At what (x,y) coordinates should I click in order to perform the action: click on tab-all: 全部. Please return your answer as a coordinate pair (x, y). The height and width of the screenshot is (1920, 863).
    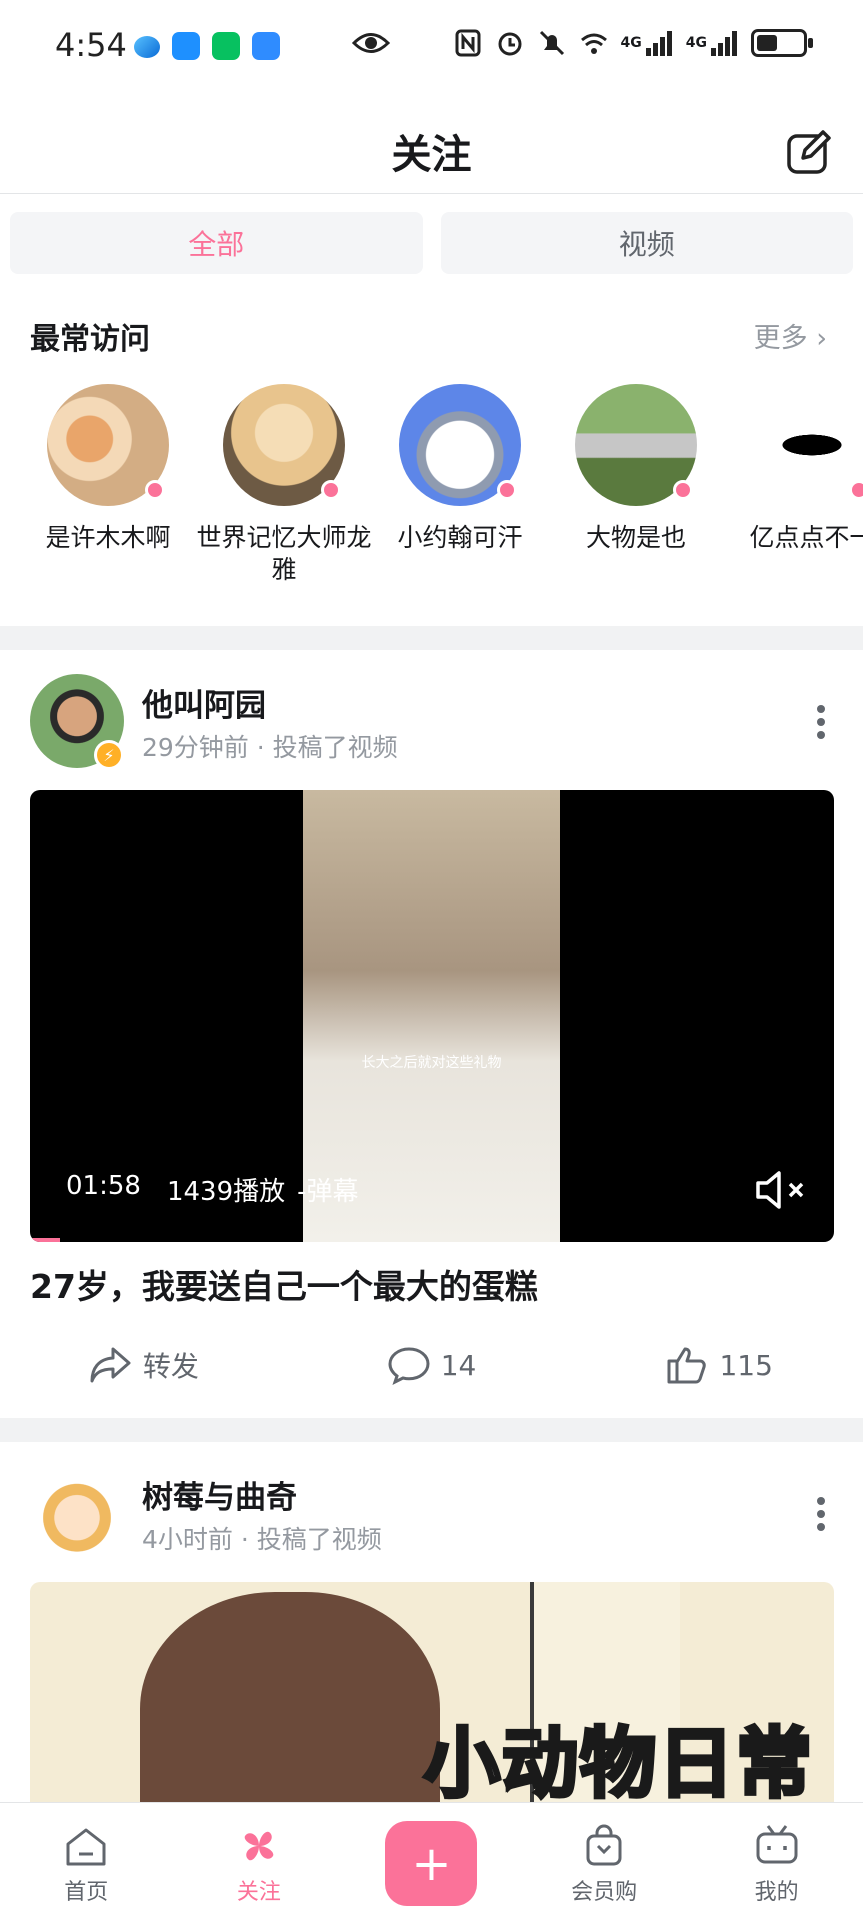
    Looking at the image, I should click on (216, 243).